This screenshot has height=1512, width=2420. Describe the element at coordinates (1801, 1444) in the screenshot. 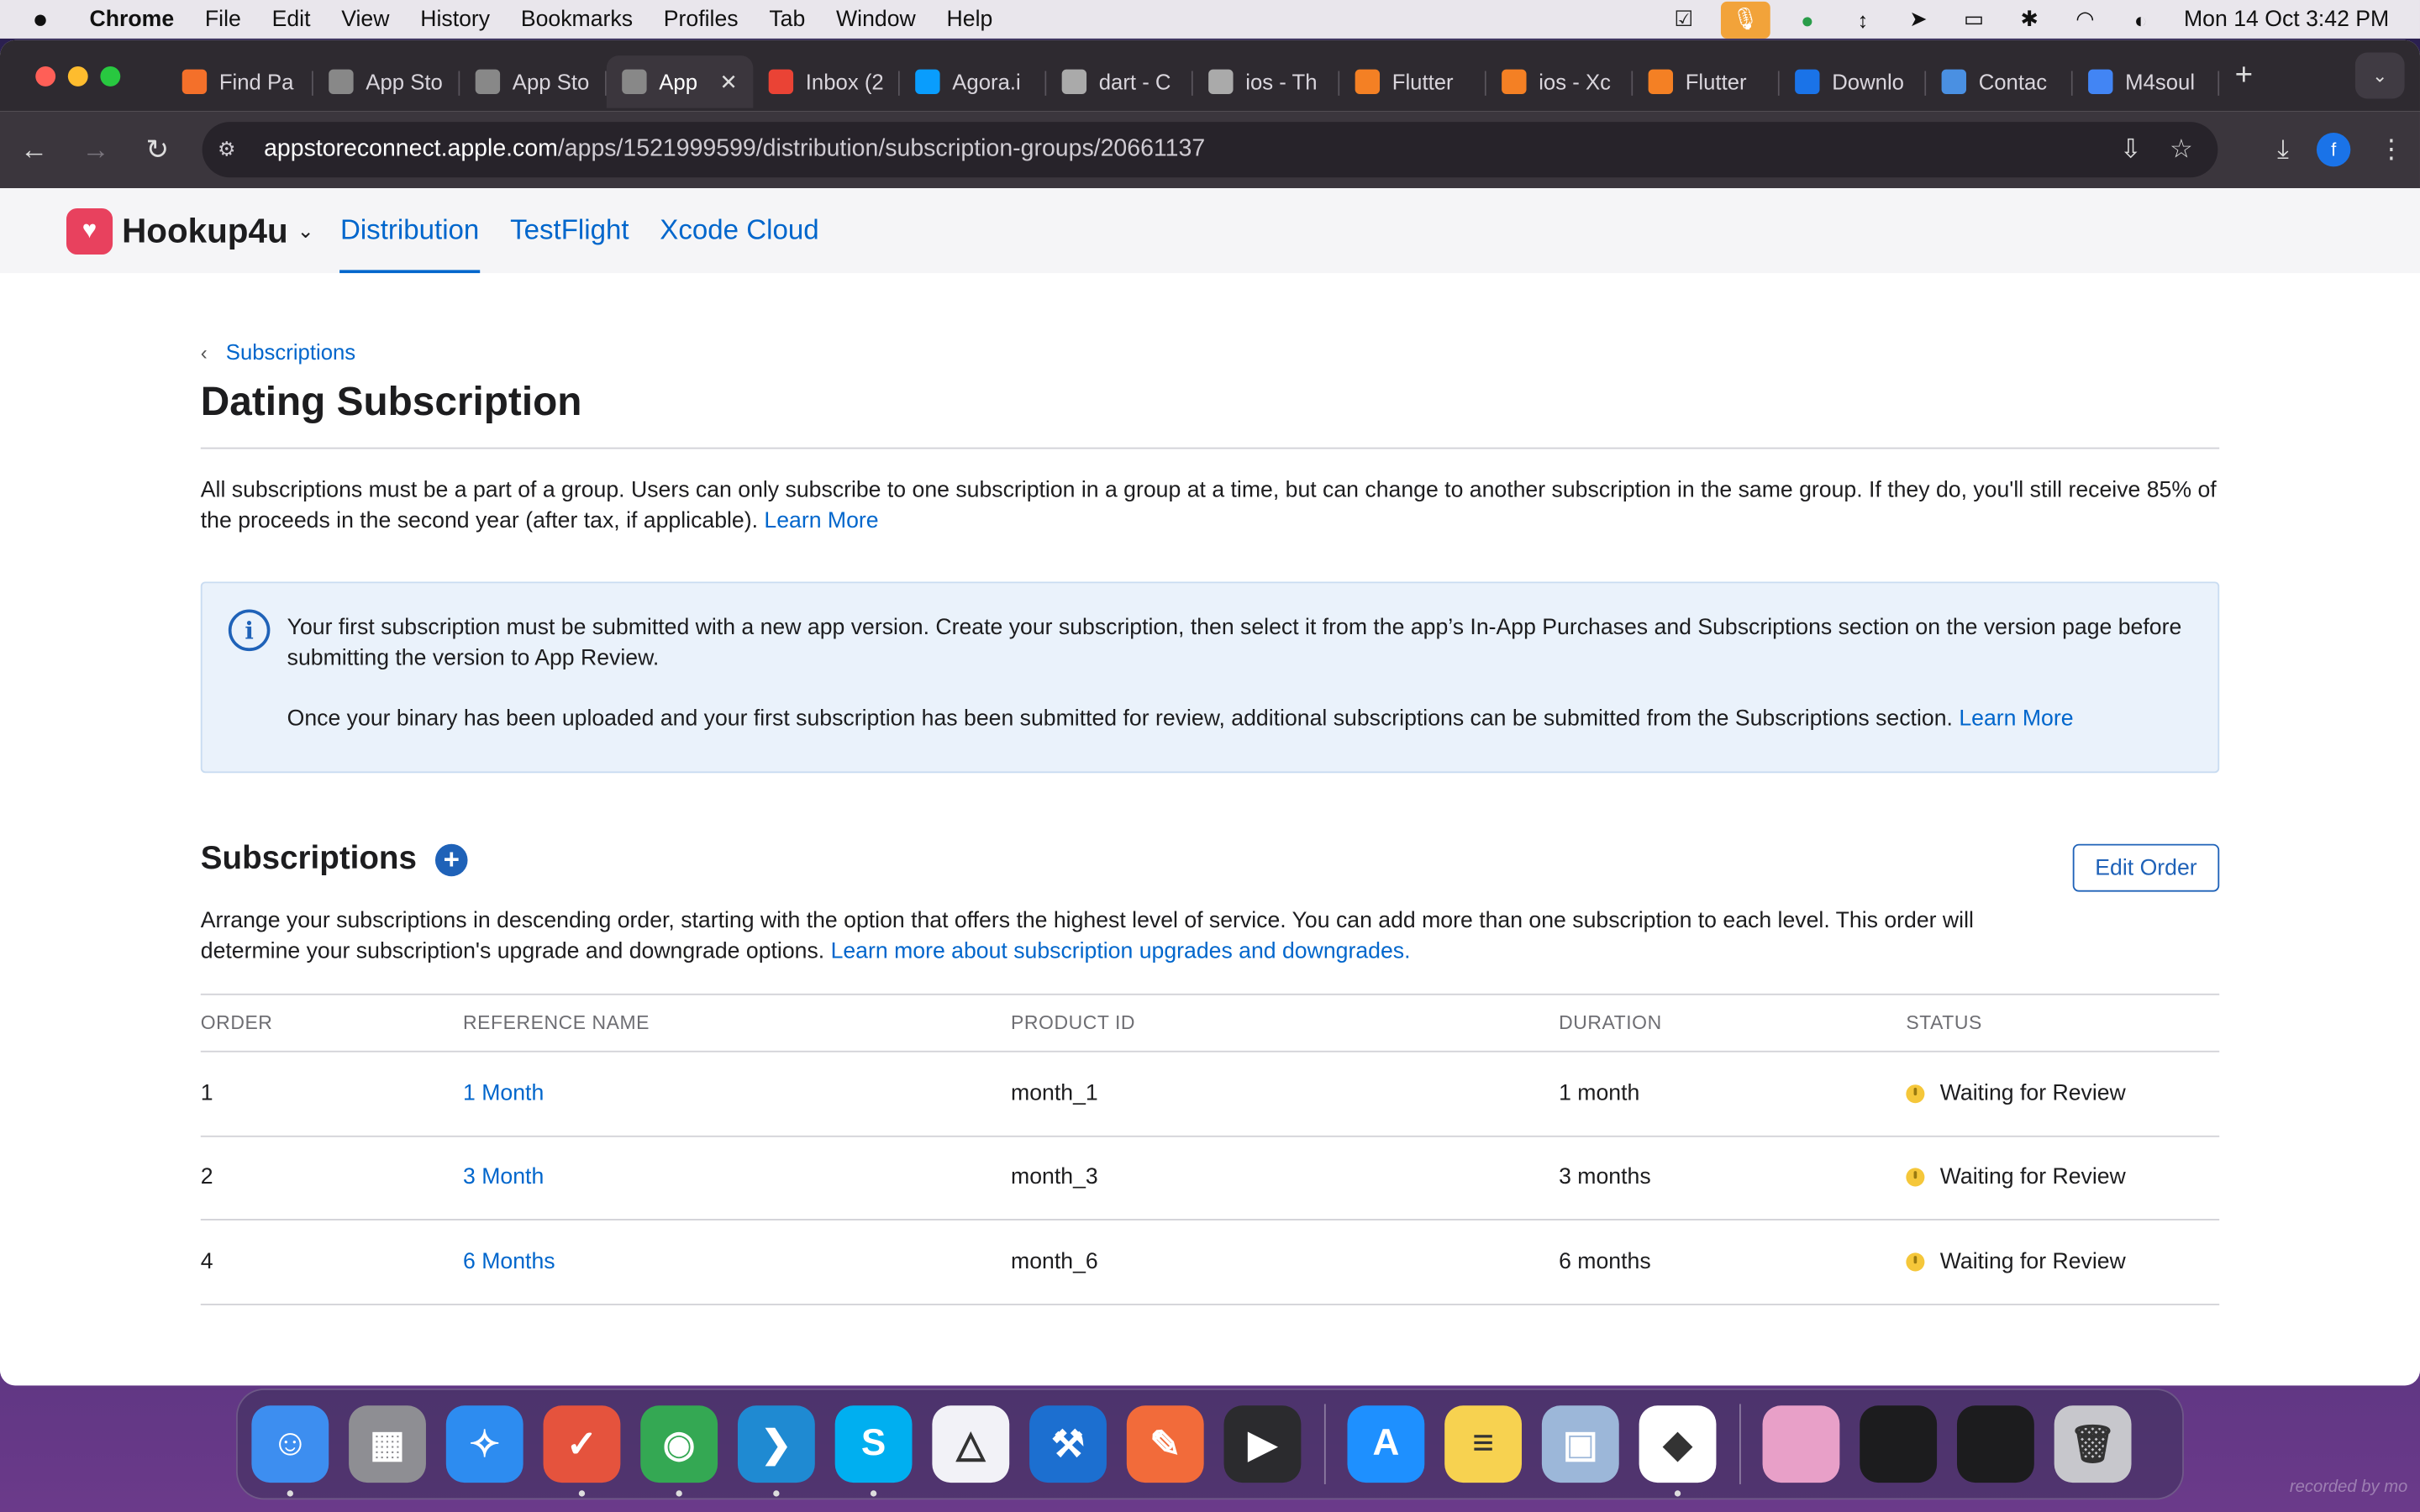

I see `minimized-window-1-icon` at that location.